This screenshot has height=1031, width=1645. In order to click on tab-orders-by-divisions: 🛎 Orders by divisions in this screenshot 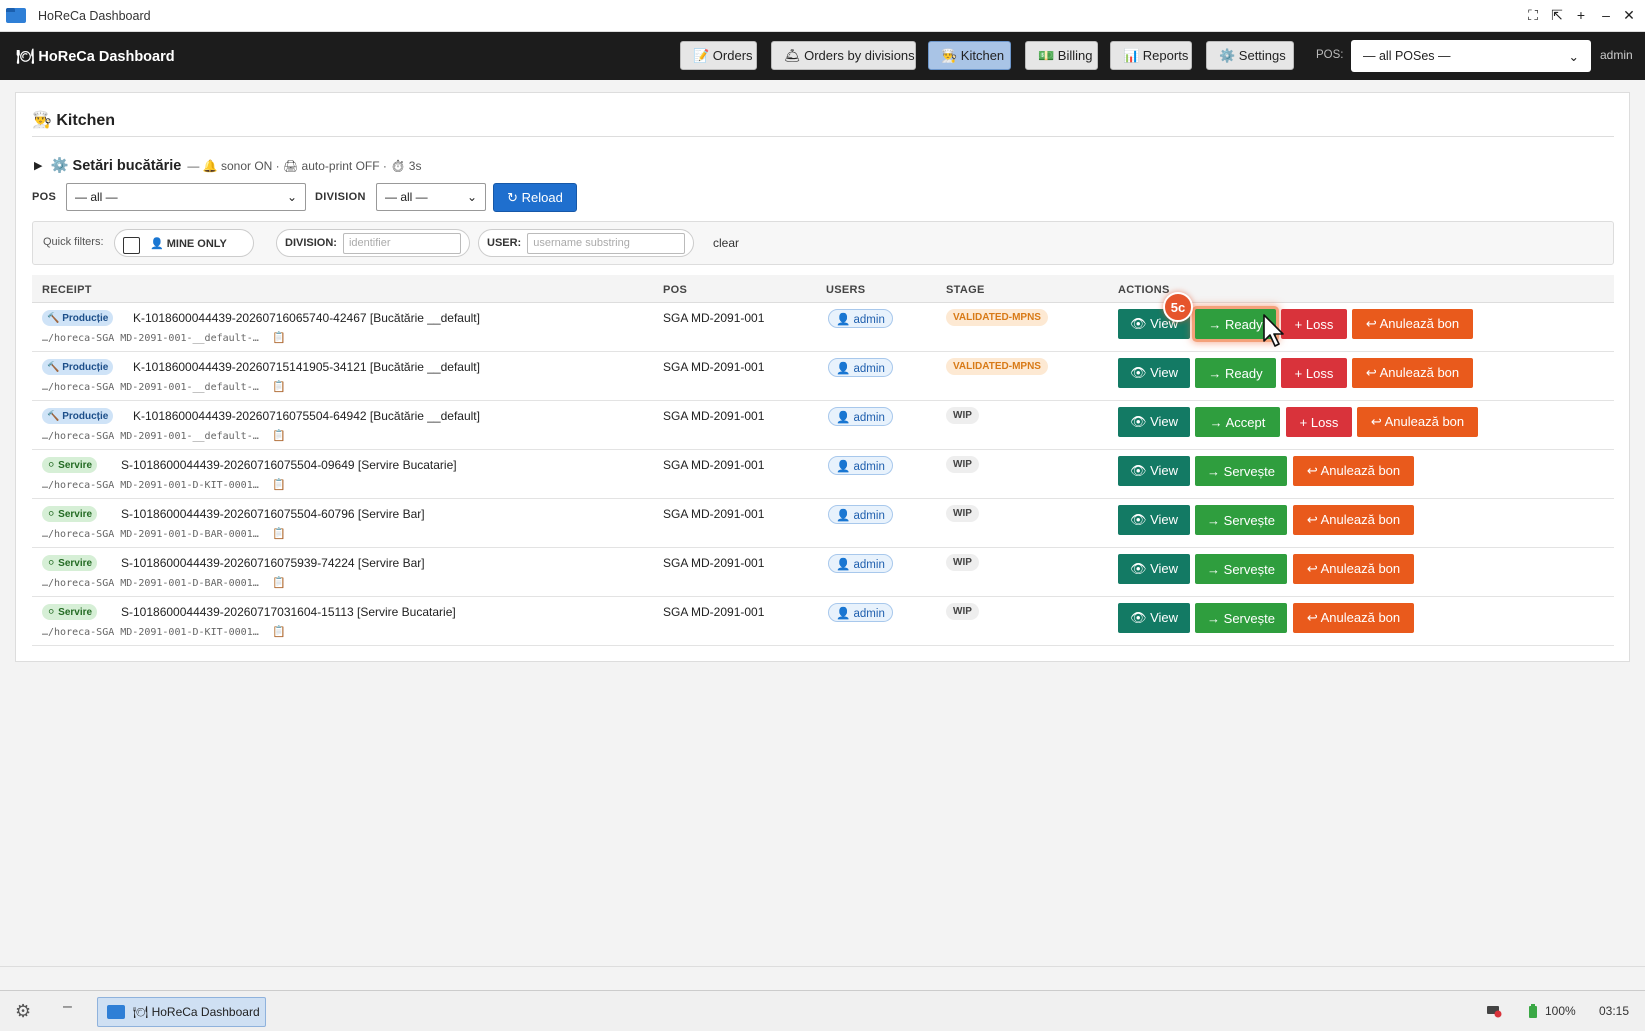, I will do `click(843, 55)`.